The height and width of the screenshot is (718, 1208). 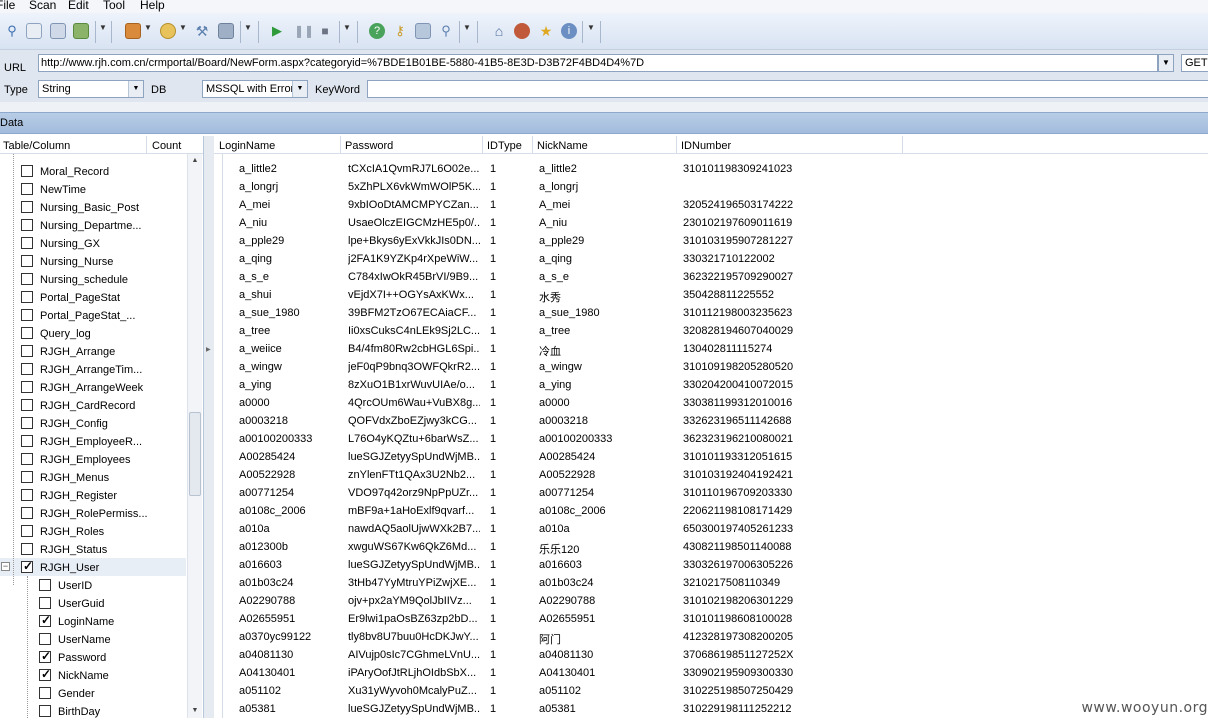 What do you see at coordinates (42, 6) in the screenshot?
I see `menu-scan: Scan` at bounding box center [42, 6].